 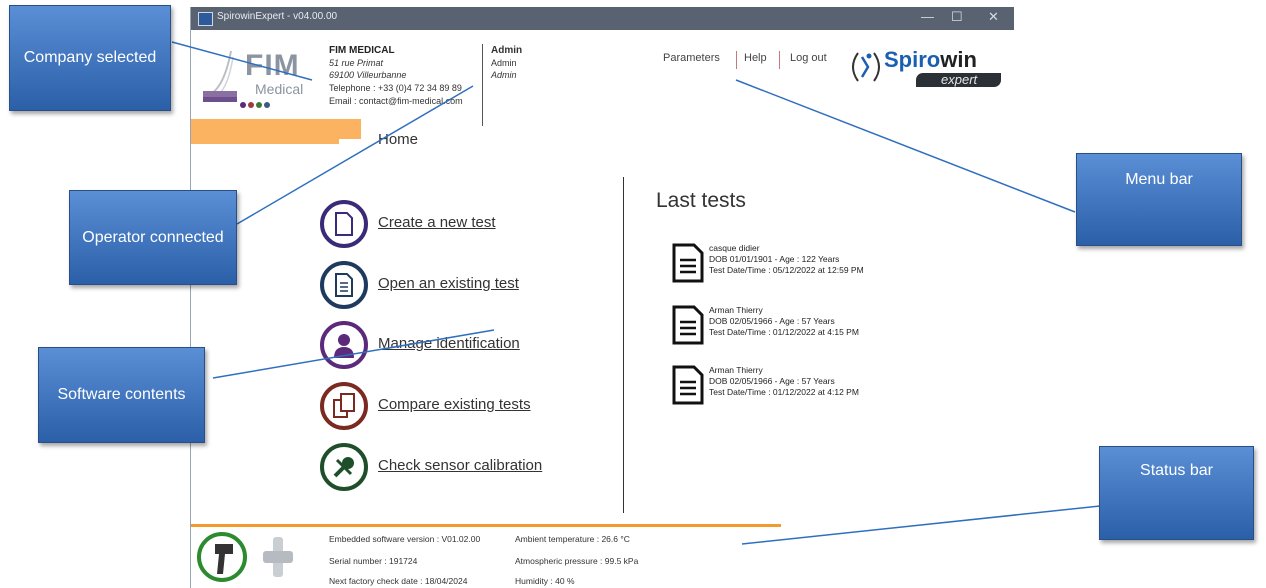 I want to click on compare-icon, so click(x=344, y=406).